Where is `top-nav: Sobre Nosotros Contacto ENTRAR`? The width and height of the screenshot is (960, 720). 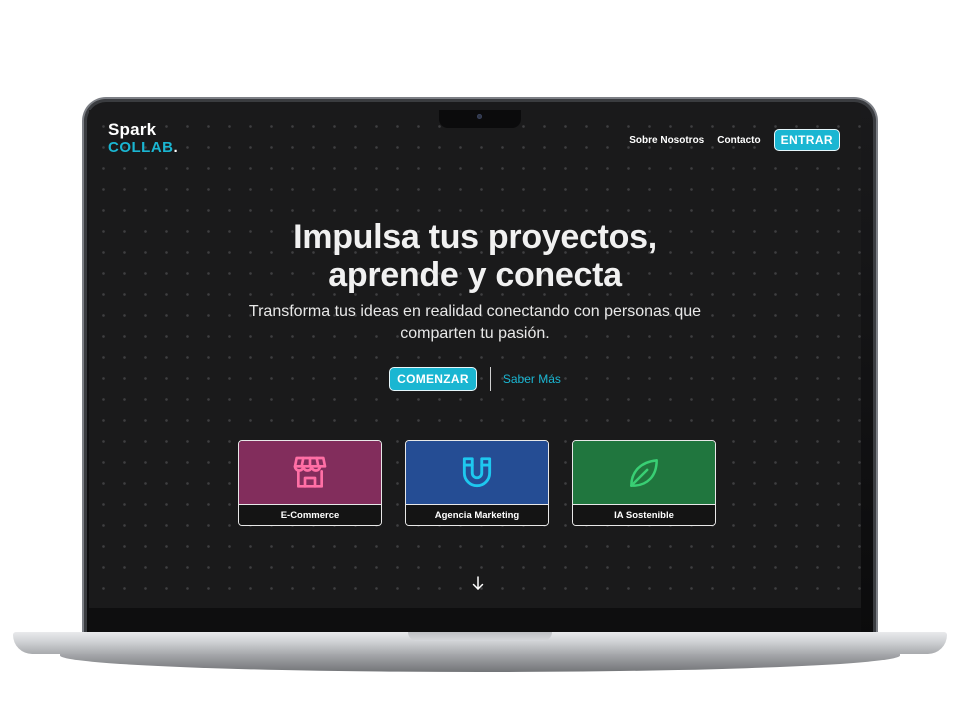 top-nav: Sobre Nosotros Contacto ENTRAR is located at coordinates (734, 140).